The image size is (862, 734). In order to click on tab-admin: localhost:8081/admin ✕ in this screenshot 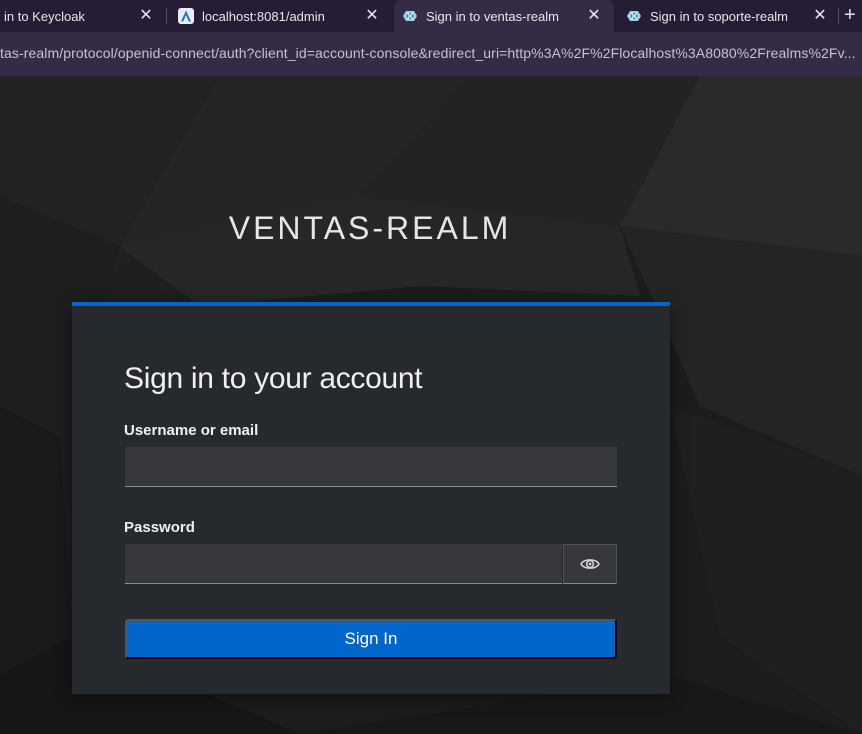, I will do `click(281, 16)`.